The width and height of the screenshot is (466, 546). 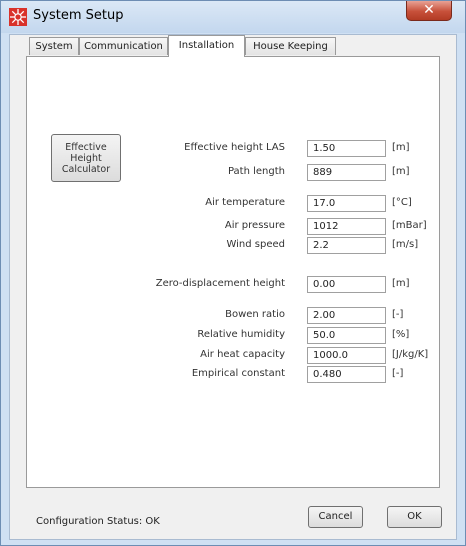 I want to click on tab-communication: Communication, so click(x=123, y=46).